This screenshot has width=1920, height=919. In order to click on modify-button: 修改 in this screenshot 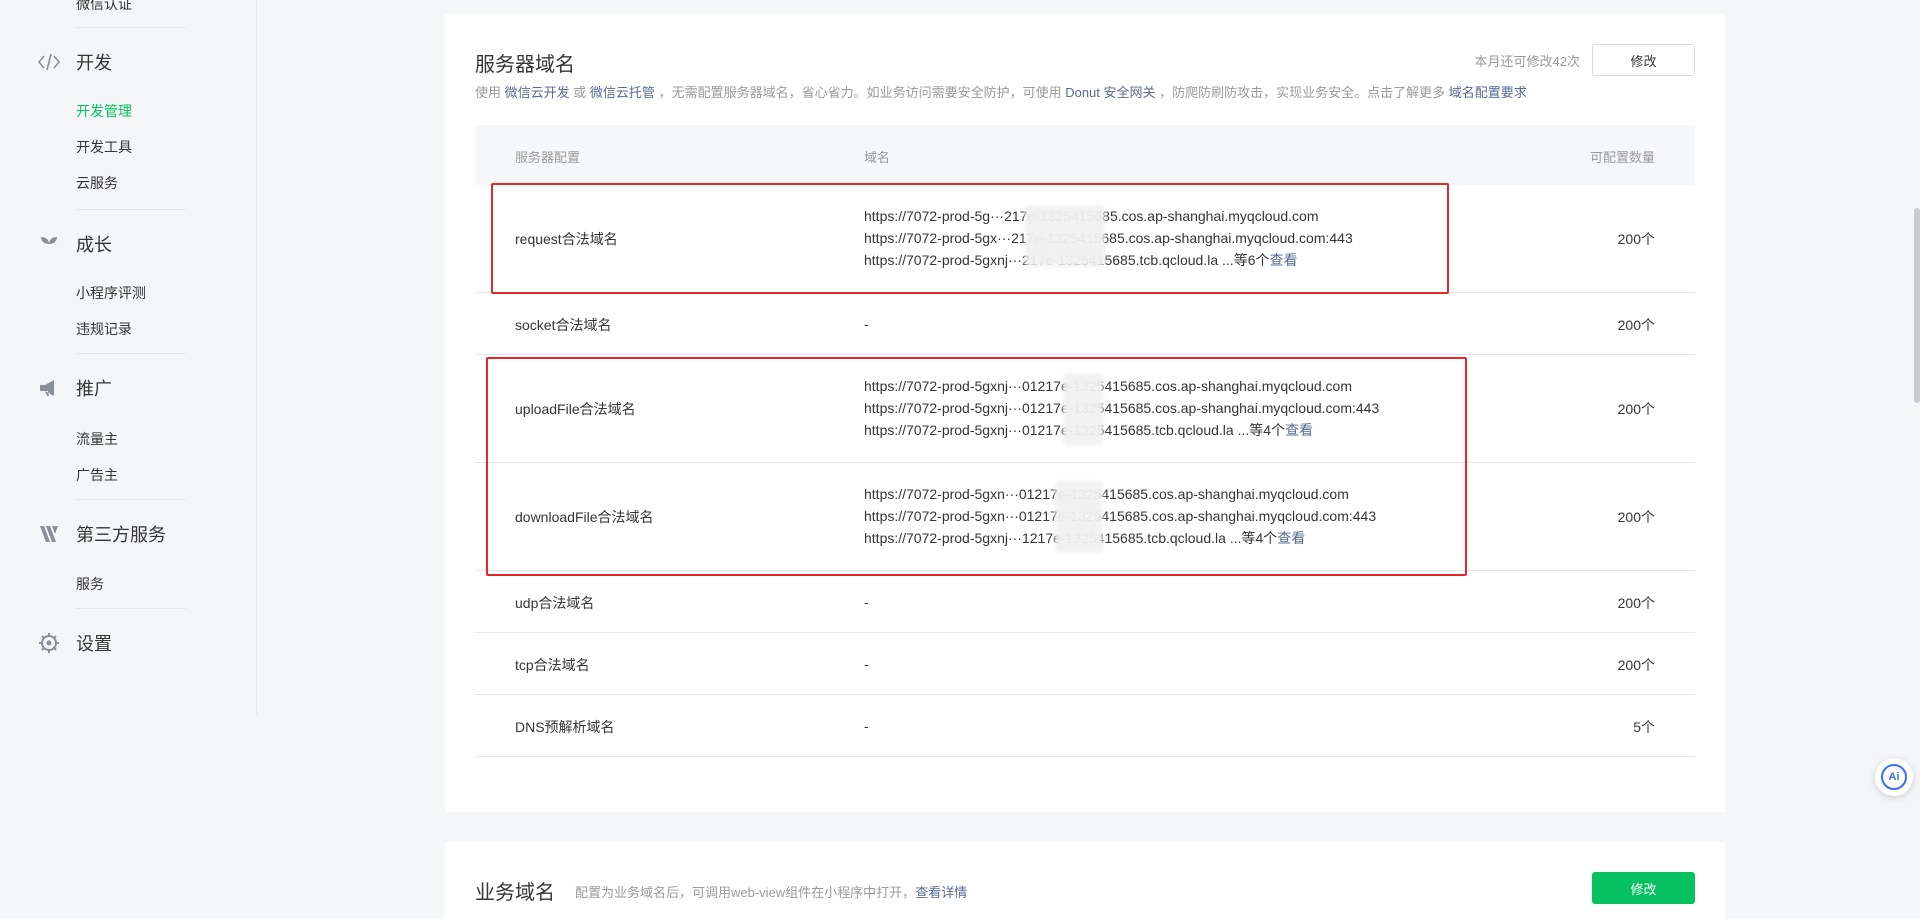, I will do `click(1643, 60)`.